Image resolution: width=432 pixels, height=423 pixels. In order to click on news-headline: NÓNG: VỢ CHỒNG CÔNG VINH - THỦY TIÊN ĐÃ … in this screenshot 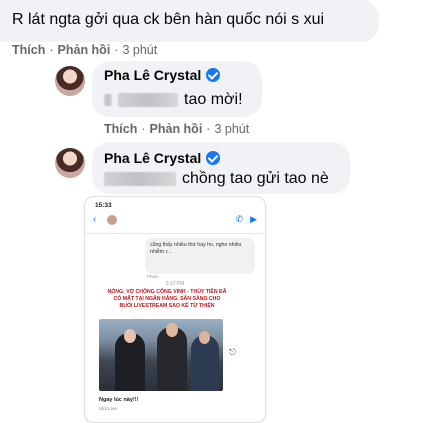, I will do `click(167, 299)`.